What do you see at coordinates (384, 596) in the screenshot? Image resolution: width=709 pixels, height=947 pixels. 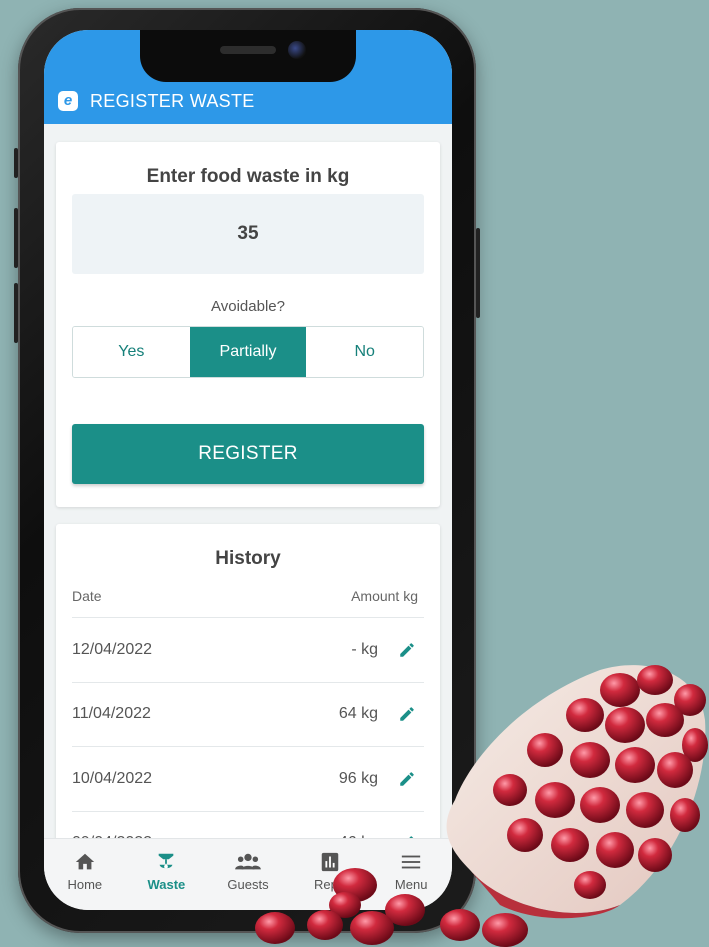 I see `amount-column-header: Amount kg` at bounding box center [384, 596].